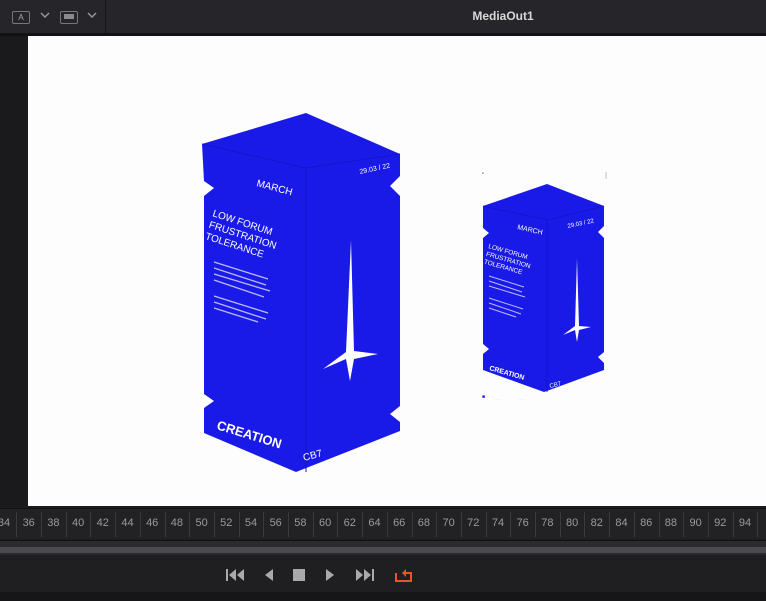  Describe the element at coordinates (695, 523) in the screenshot. I see `ruler-tick-label: 90` at that location.